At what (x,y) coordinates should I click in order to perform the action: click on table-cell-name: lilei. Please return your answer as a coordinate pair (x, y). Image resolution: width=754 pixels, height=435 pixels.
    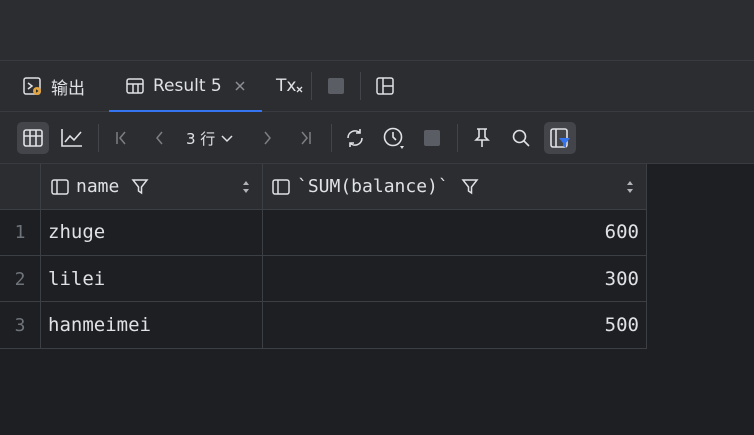
    Looking at the image, I should click on (151, 279).